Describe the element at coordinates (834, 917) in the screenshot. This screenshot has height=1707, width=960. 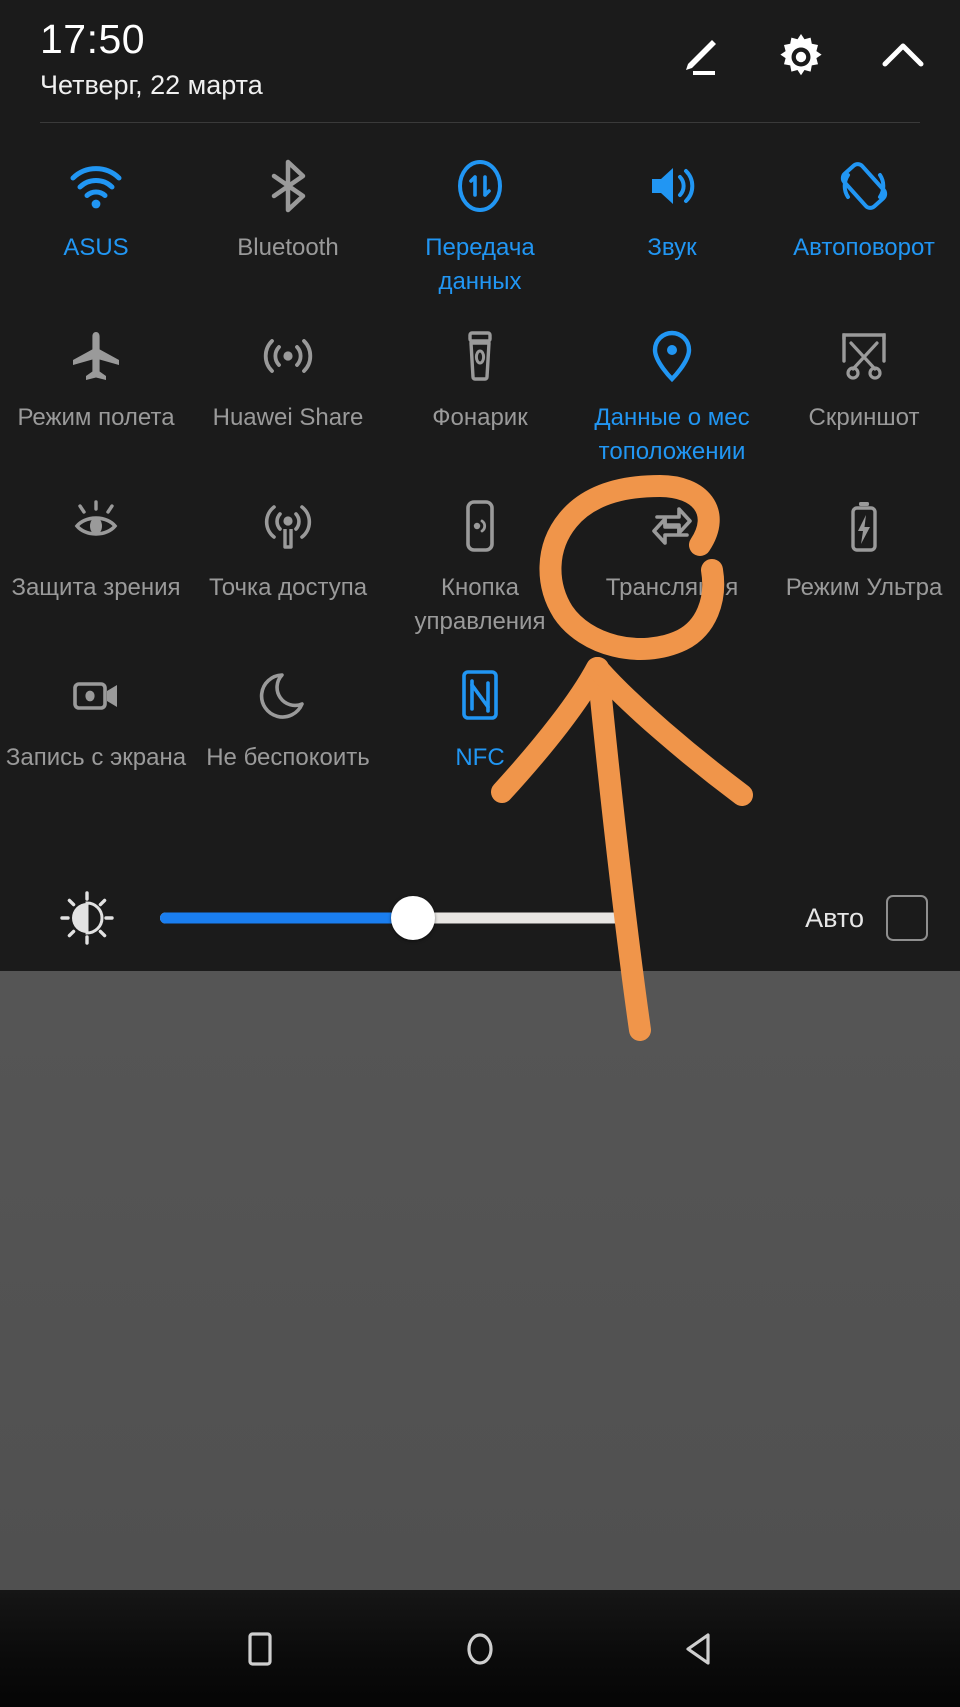
I see `auto-brightness-label: Авто` at that location.